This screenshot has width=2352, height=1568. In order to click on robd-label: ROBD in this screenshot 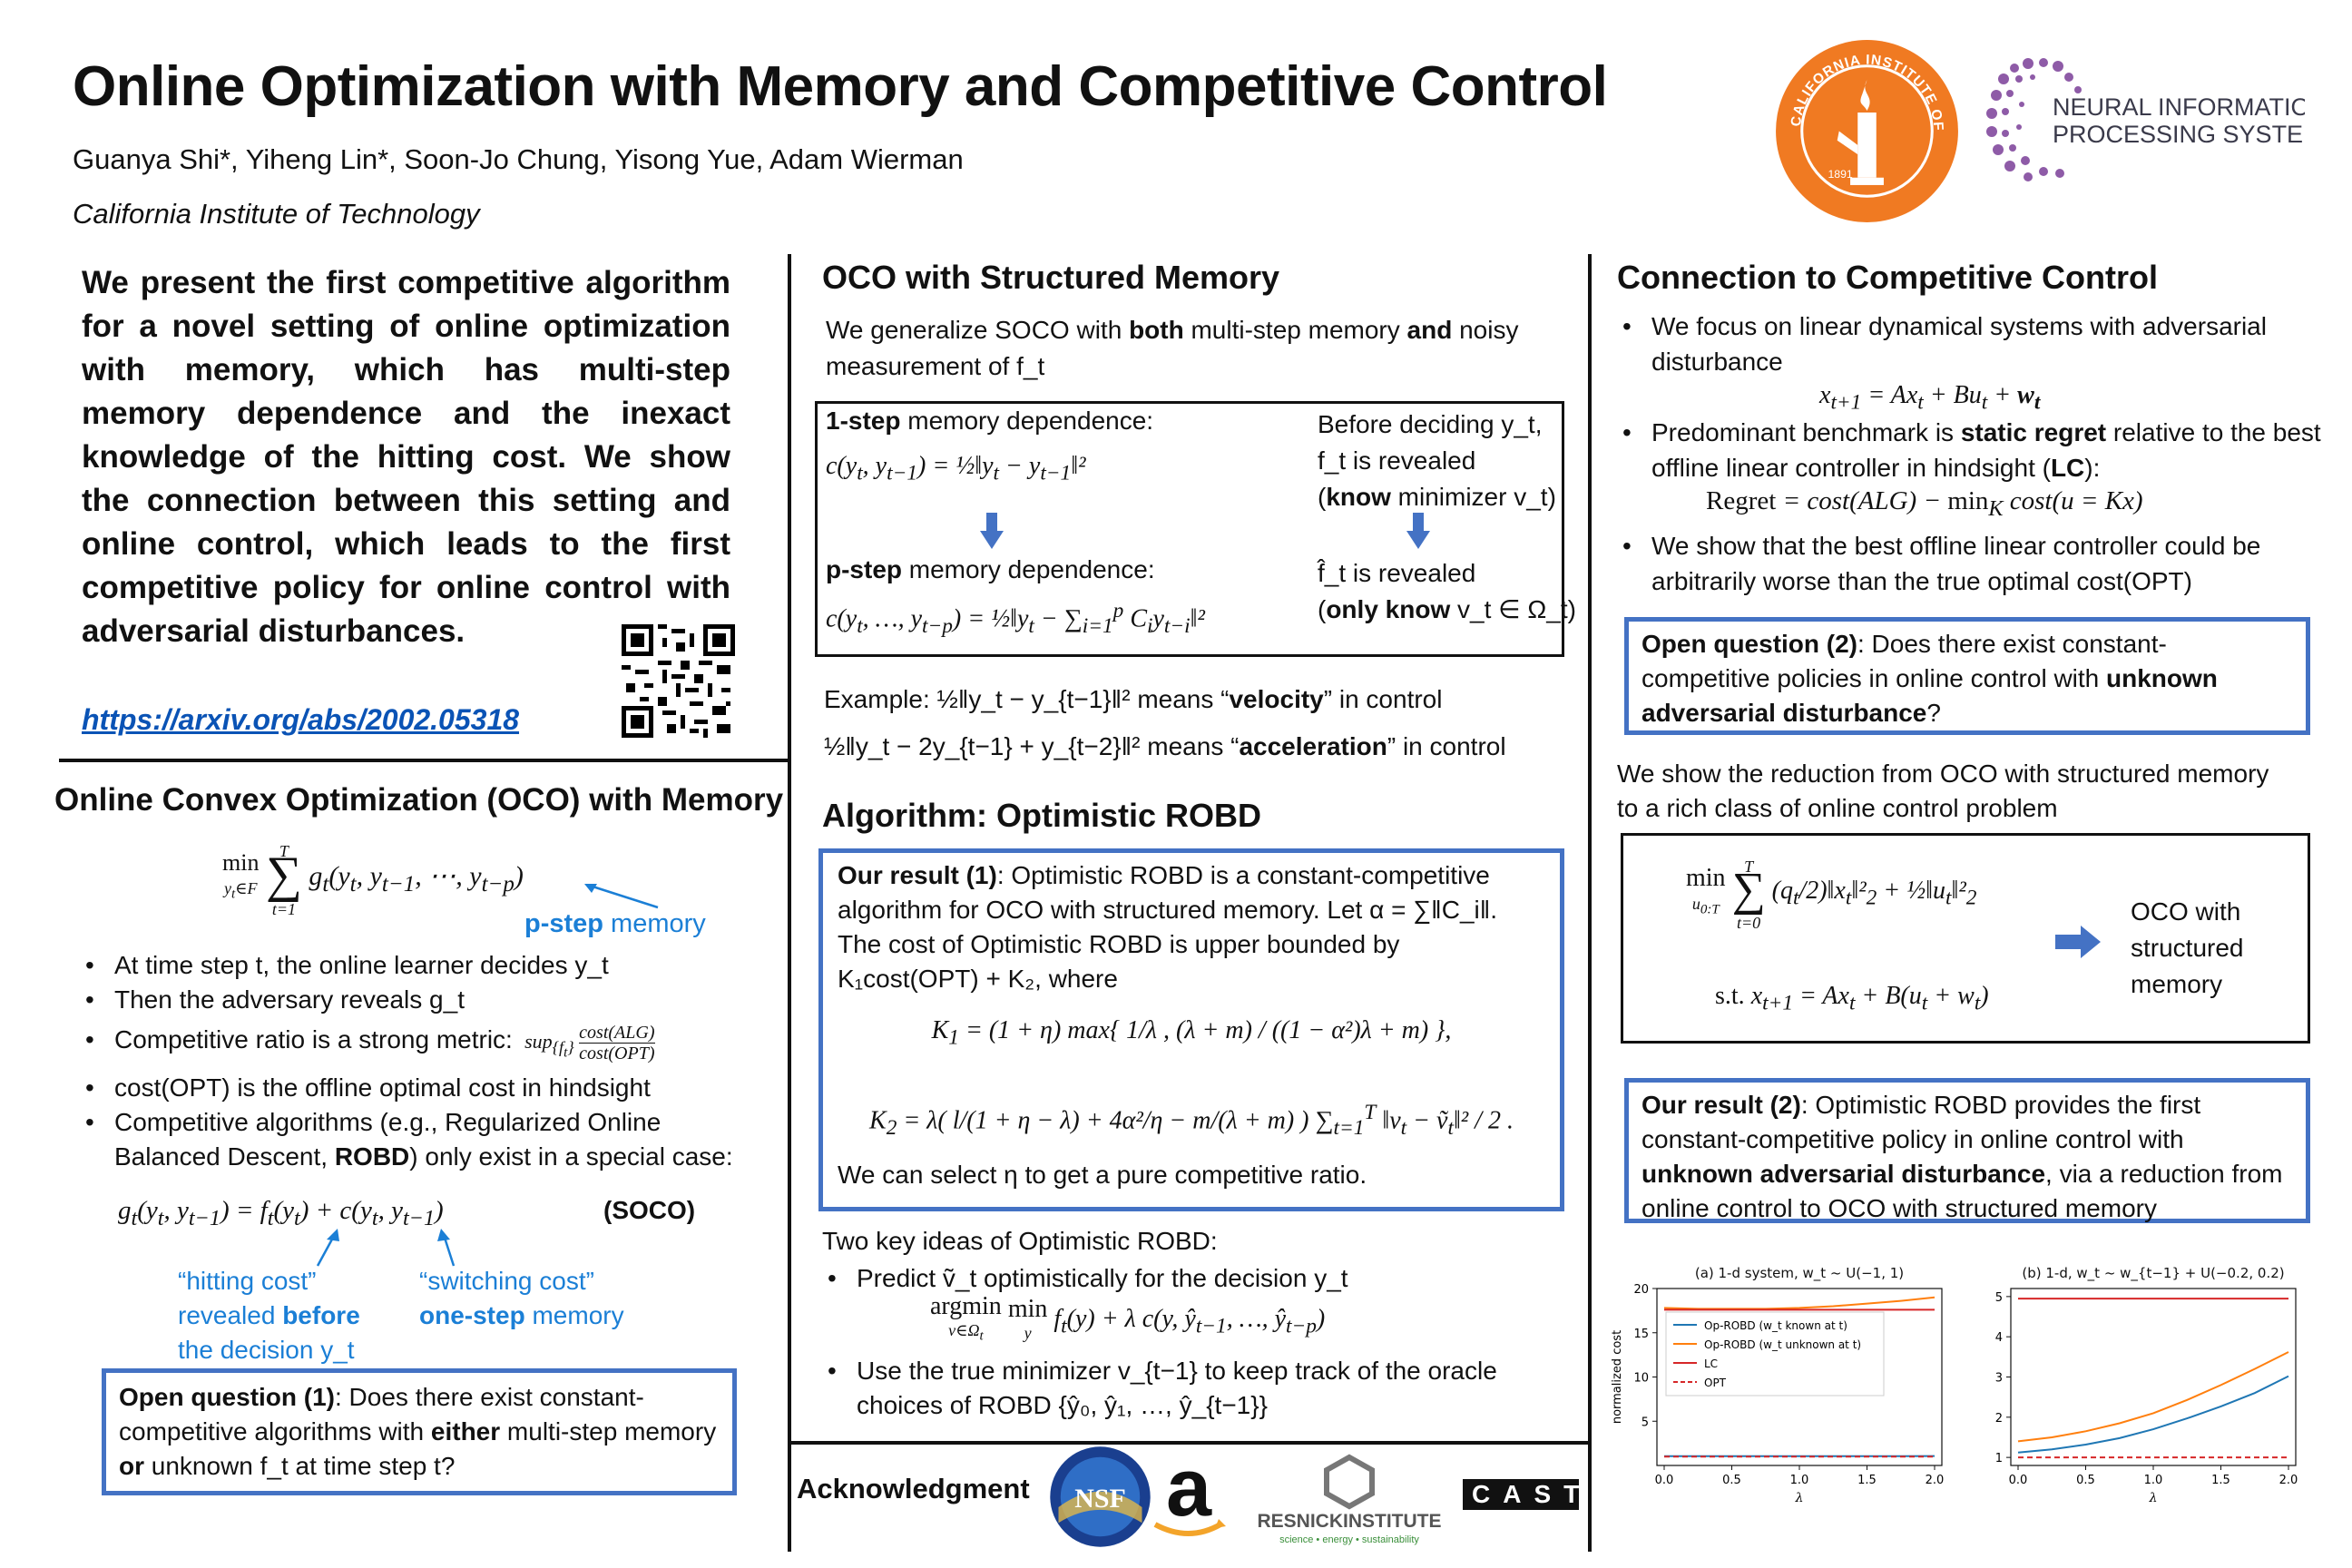, I will do `click(372, 1156)`.